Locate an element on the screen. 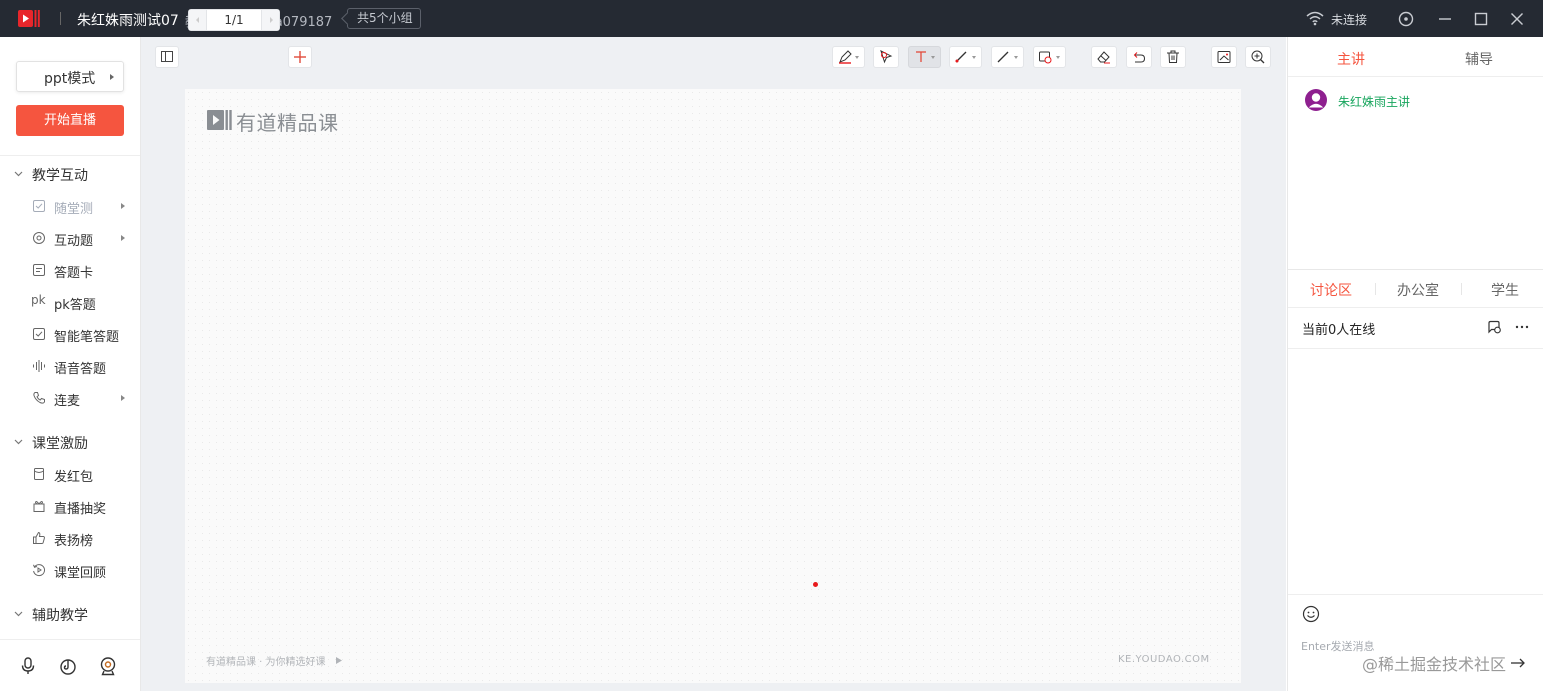 This screenshot has width=1543, height=691. group-count-badge: 共5个小组 is located at coordinates (384, 18).